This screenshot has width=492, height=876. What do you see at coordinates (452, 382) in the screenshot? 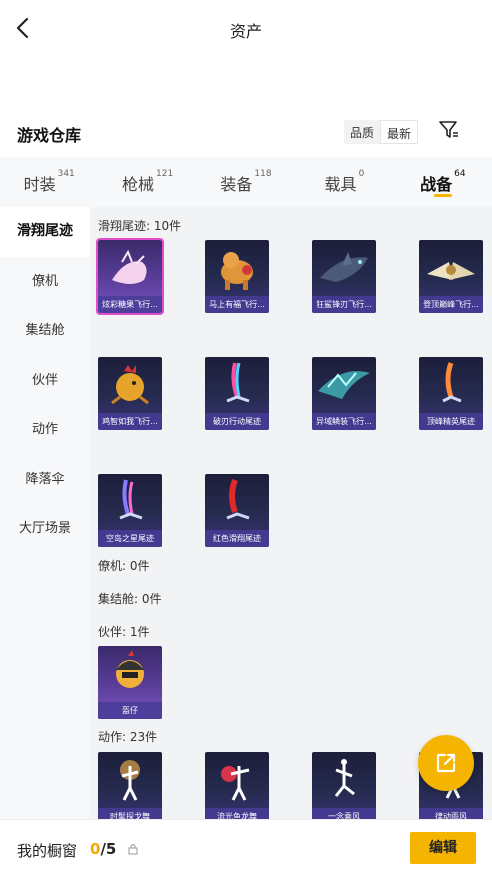
I see `elite-trail-icon` at bounding box center [452, 382].